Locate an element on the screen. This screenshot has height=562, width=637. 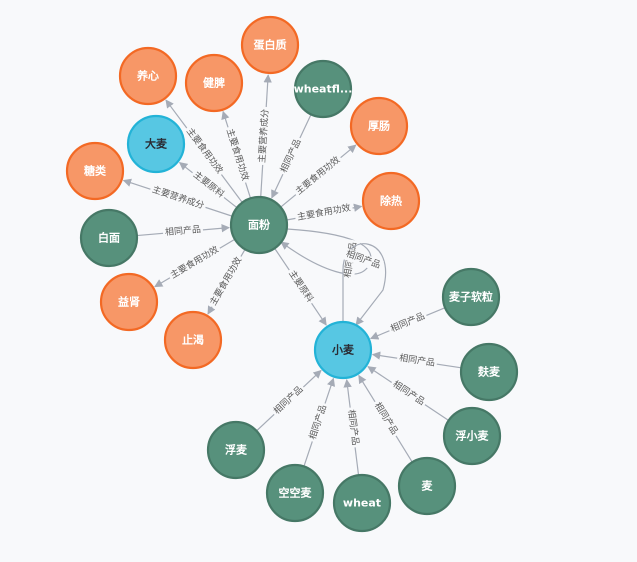
node-label: 浮小麦 is located at coordinates (473, 436).